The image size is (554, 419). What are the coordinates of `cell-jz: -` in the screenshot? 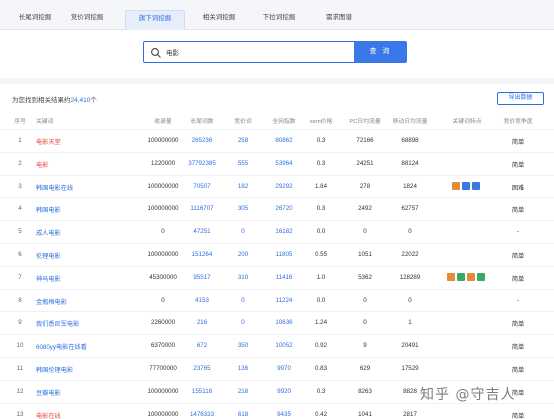 It's located at (518, 232).